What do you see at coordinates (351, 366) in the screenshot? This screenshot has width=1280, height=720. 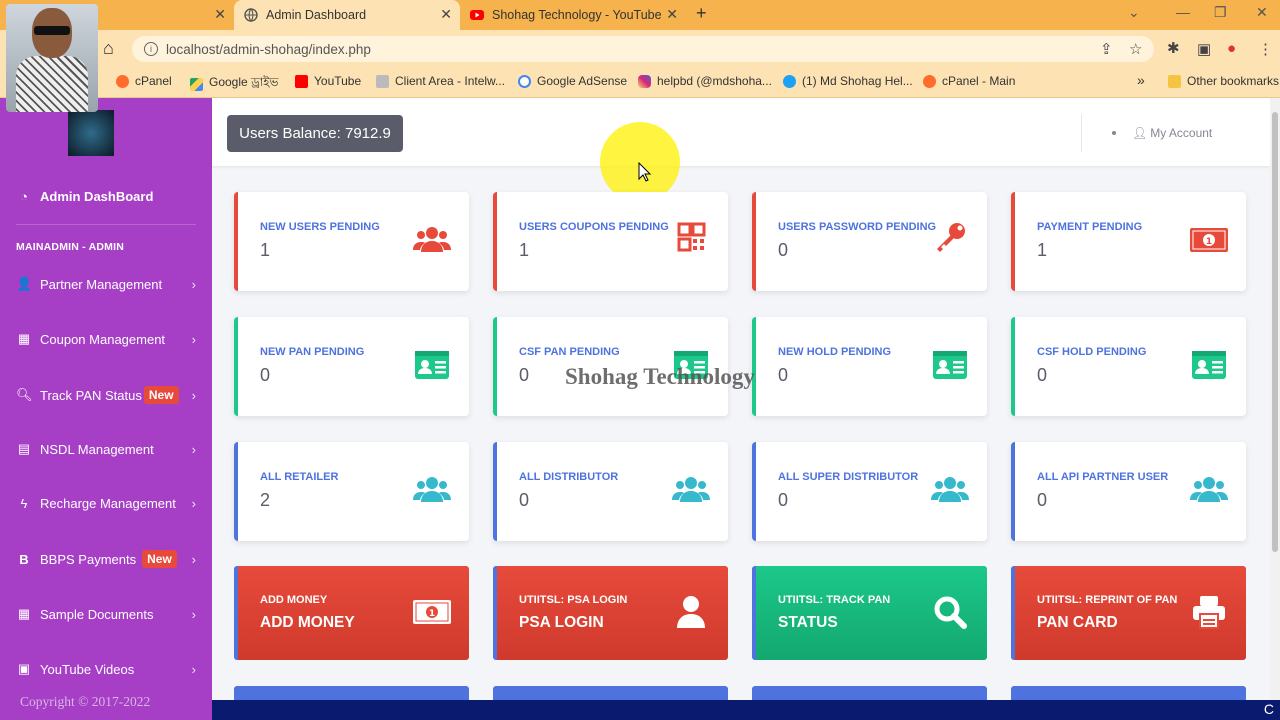 I see `card-new-pan-pending: NEW PAN PENDING 0` at bounding box center [351, 366].